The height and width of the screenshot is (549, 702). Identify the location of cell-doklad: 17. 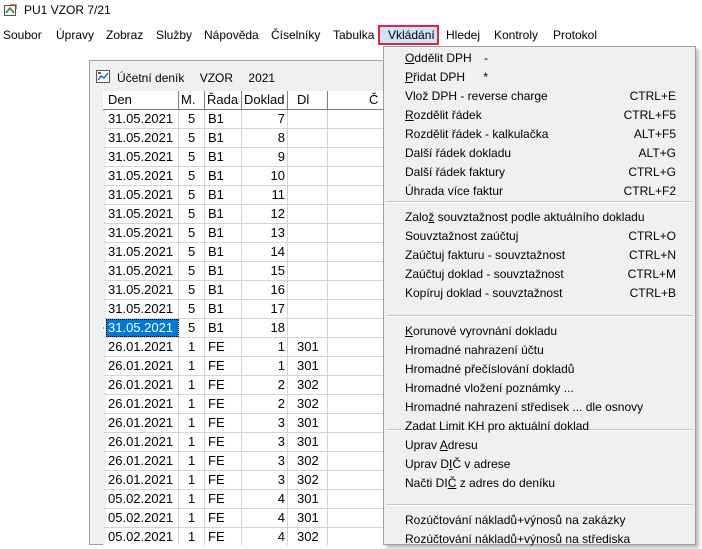
(265, 309).